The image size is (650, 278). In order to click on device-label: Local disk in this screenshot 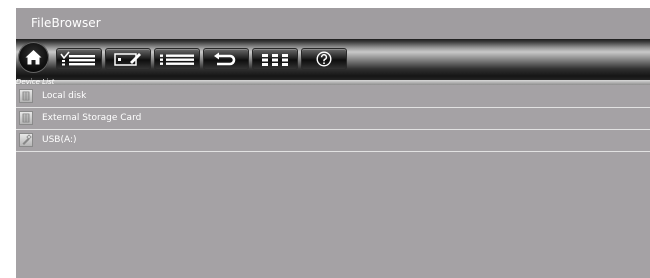, I will do `click(64, 96)`.